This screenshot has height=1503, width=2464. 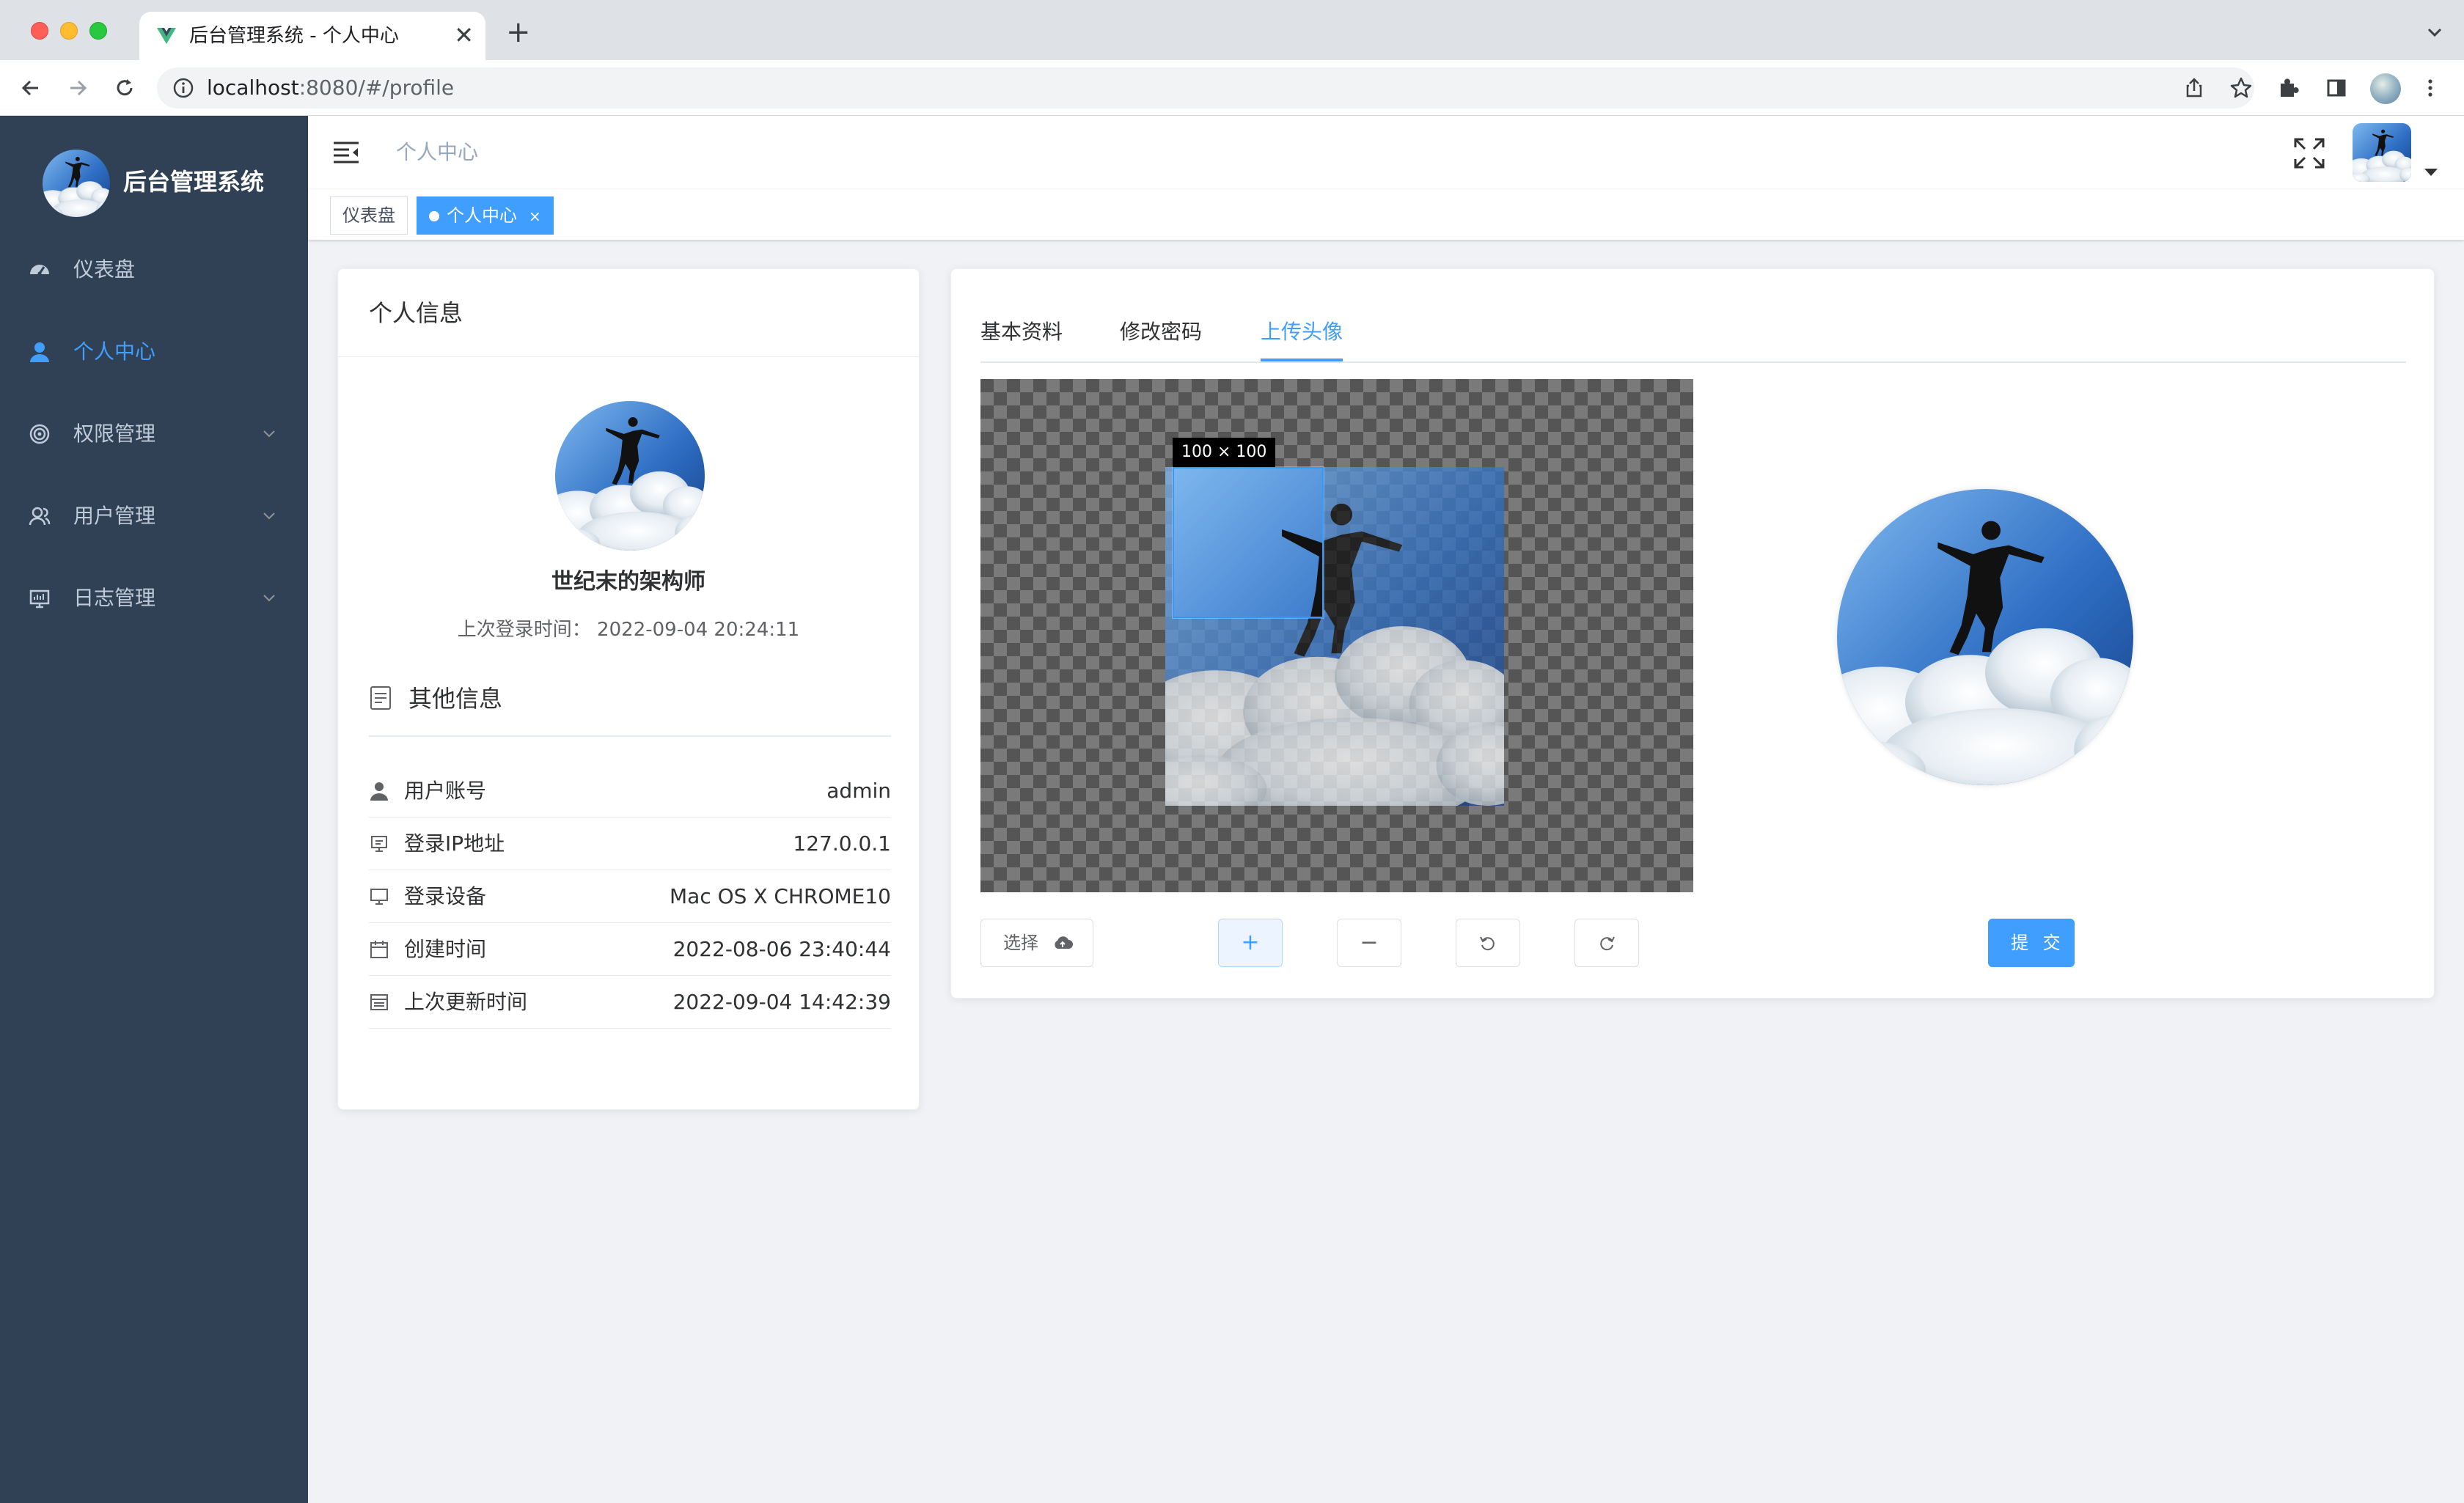 I want to click on sidebar-item-label: 日志管理, so click(x=114, y=598).